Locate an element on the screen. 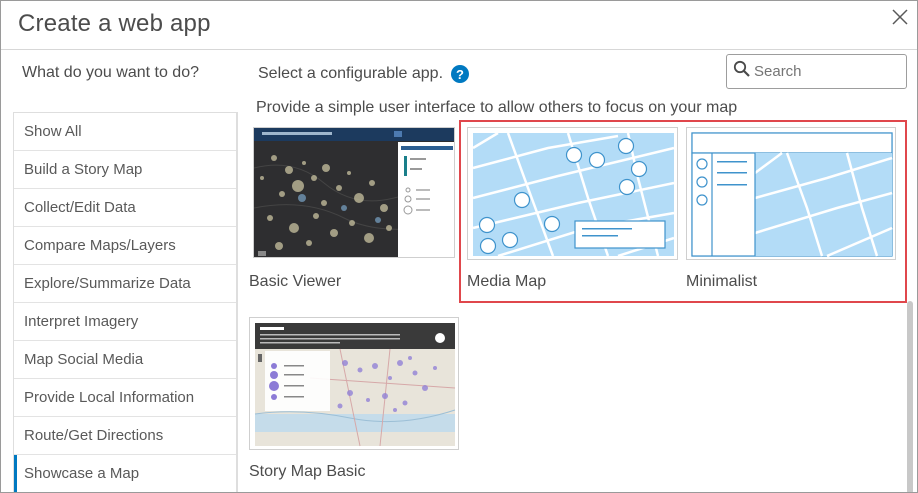 Image resolution: width=918 pixels, height=493 pixels. app-card-story-map-basic: Story Map Basic is located at coordinates (355, 402).